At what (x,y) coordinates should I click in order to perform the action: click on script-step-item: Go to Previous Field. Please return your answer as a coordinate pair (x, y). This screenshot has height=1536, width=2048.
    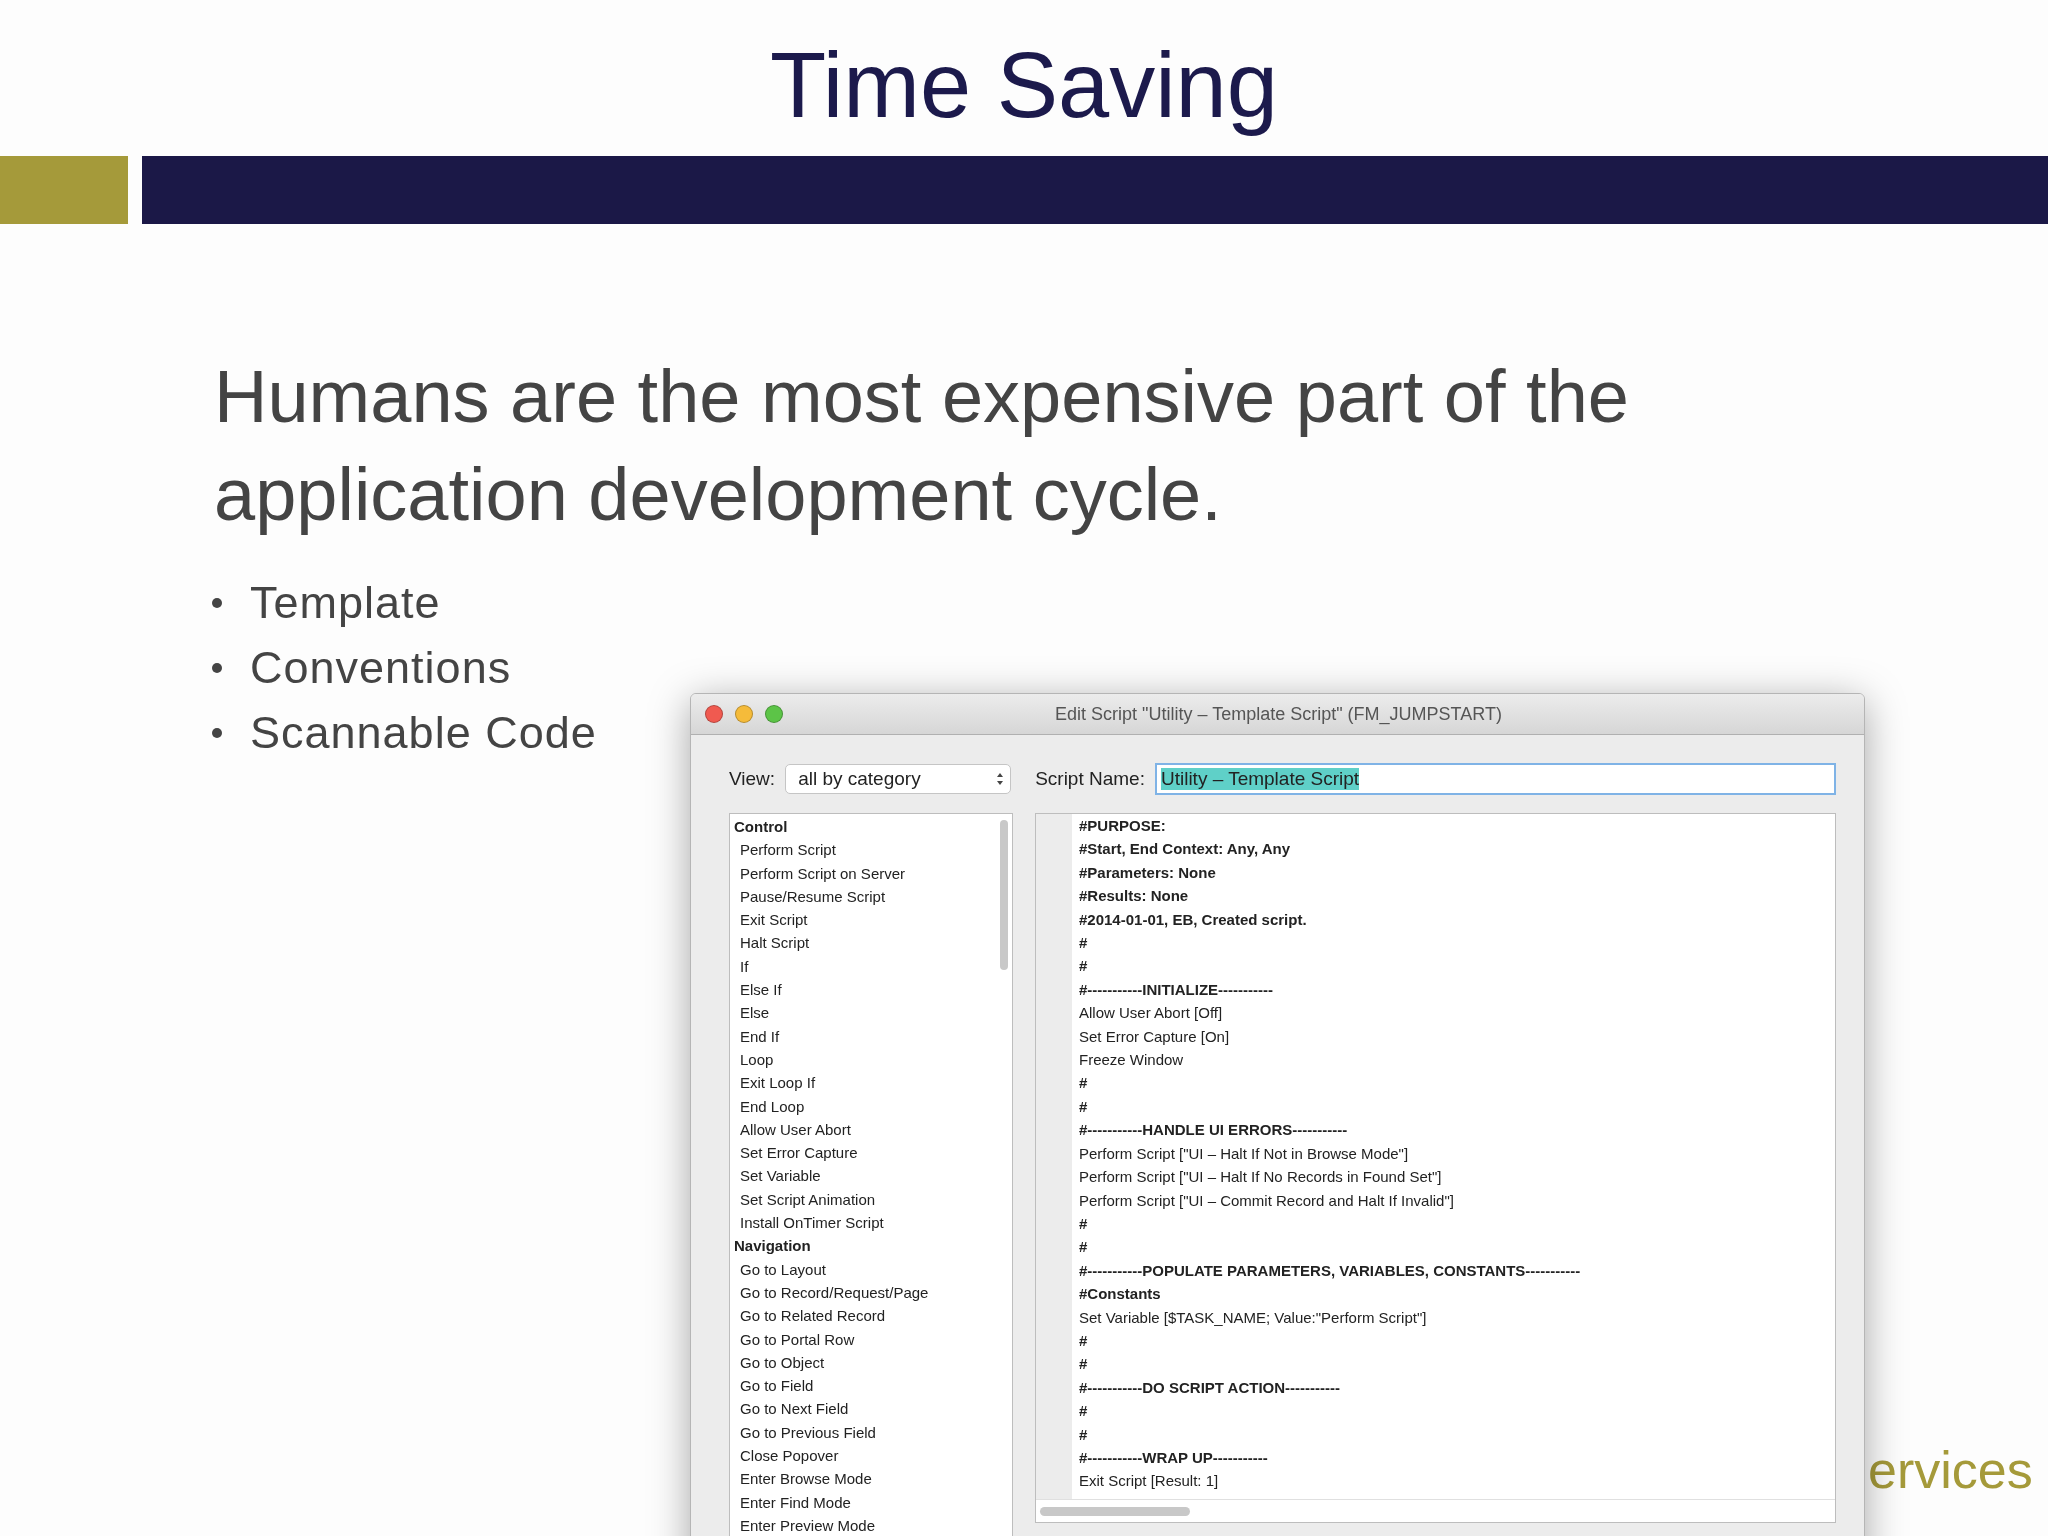
    Looking at the image, I should click on (871, 1432).